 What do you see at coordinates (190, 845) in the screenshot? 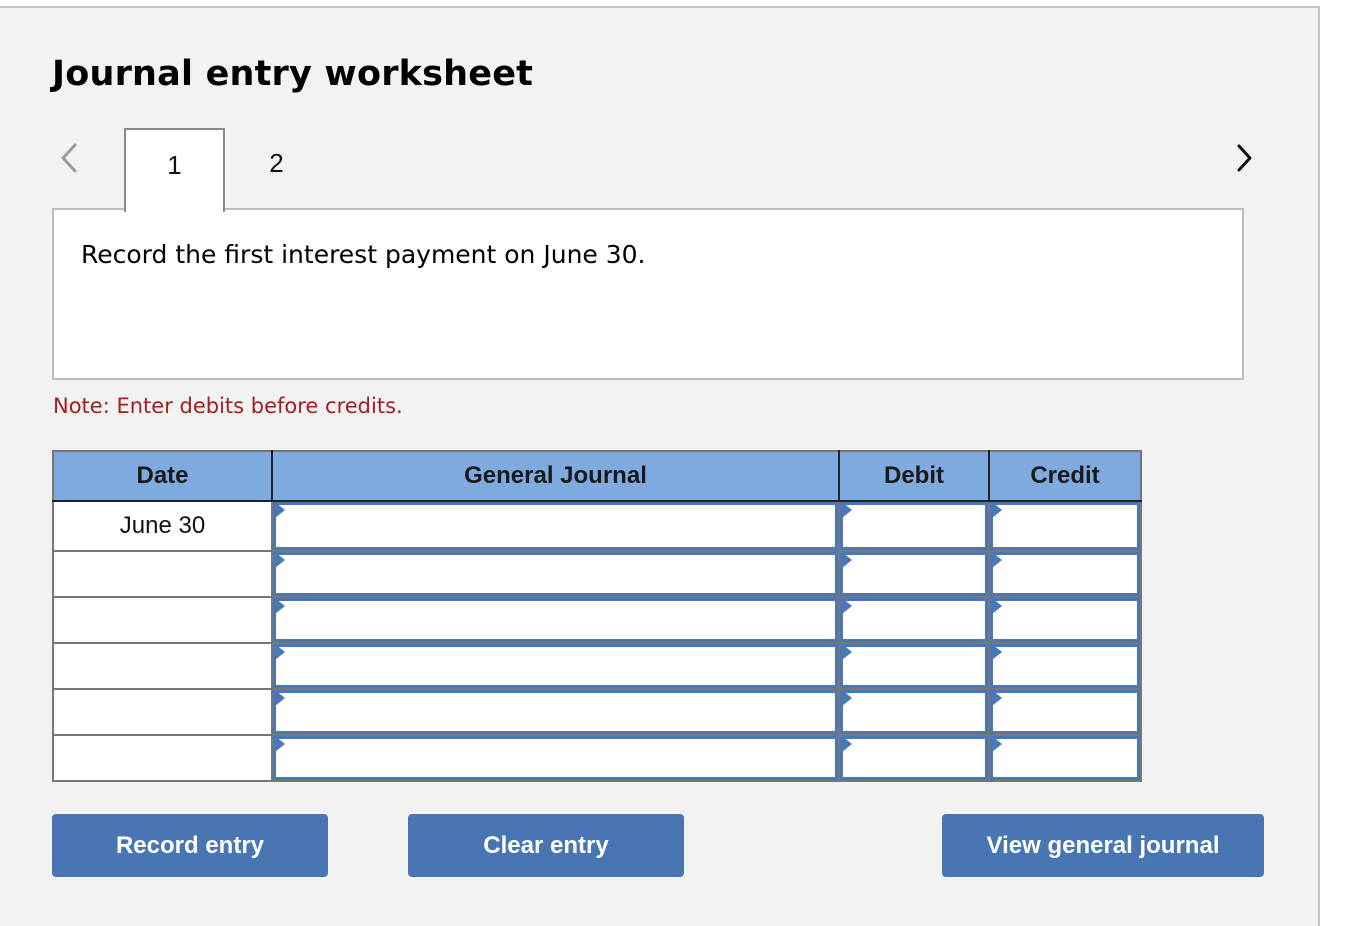
I see `record-entry-button: Record entry` at bounding box center [190, 845].